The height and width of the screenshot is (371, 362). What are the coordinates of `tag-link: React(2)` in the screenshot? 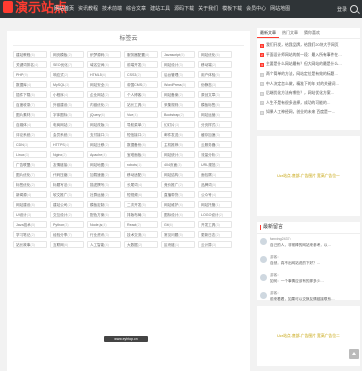 It's located at (141, 224).